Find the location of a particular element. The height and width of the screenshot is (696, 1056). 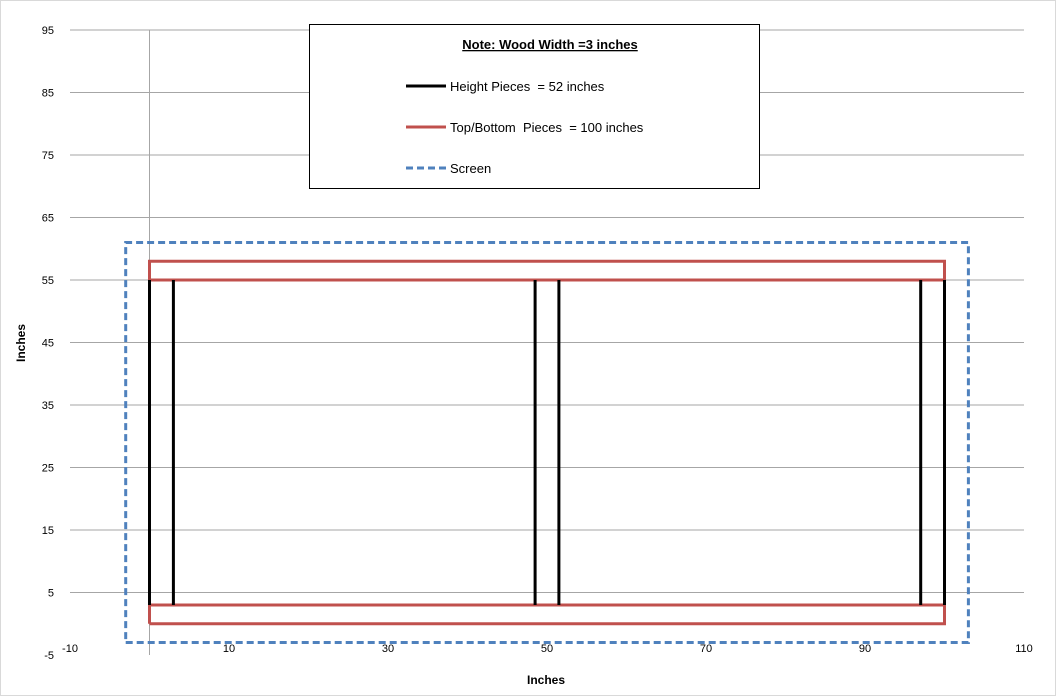

y-tick-label: 75 is located at coordinates (48, 156).